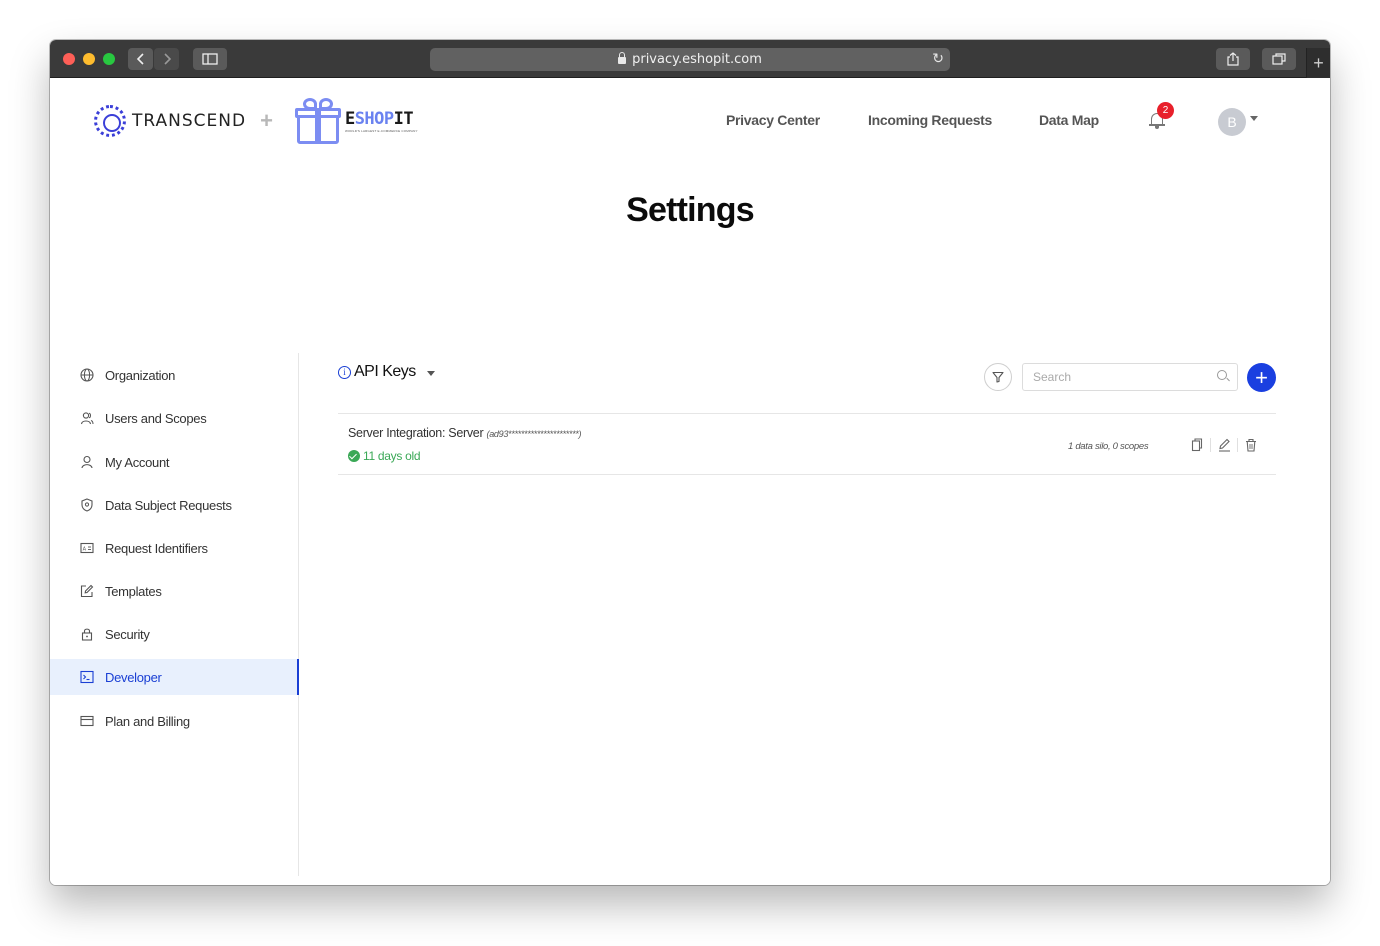 The height and width of the screenshot is (946, 1380). What do you see at coordinates (1052, 377) in the screenshot?
I see `search-placeholder: Search` at bounding box center [1052, 377].